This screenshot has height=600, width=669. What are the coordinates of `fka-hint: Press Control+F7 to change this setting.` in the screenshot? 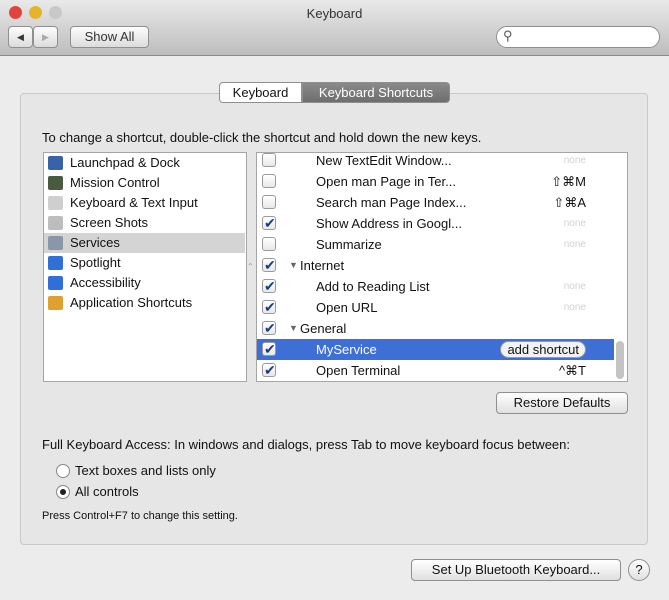 It's located at (140, 516).